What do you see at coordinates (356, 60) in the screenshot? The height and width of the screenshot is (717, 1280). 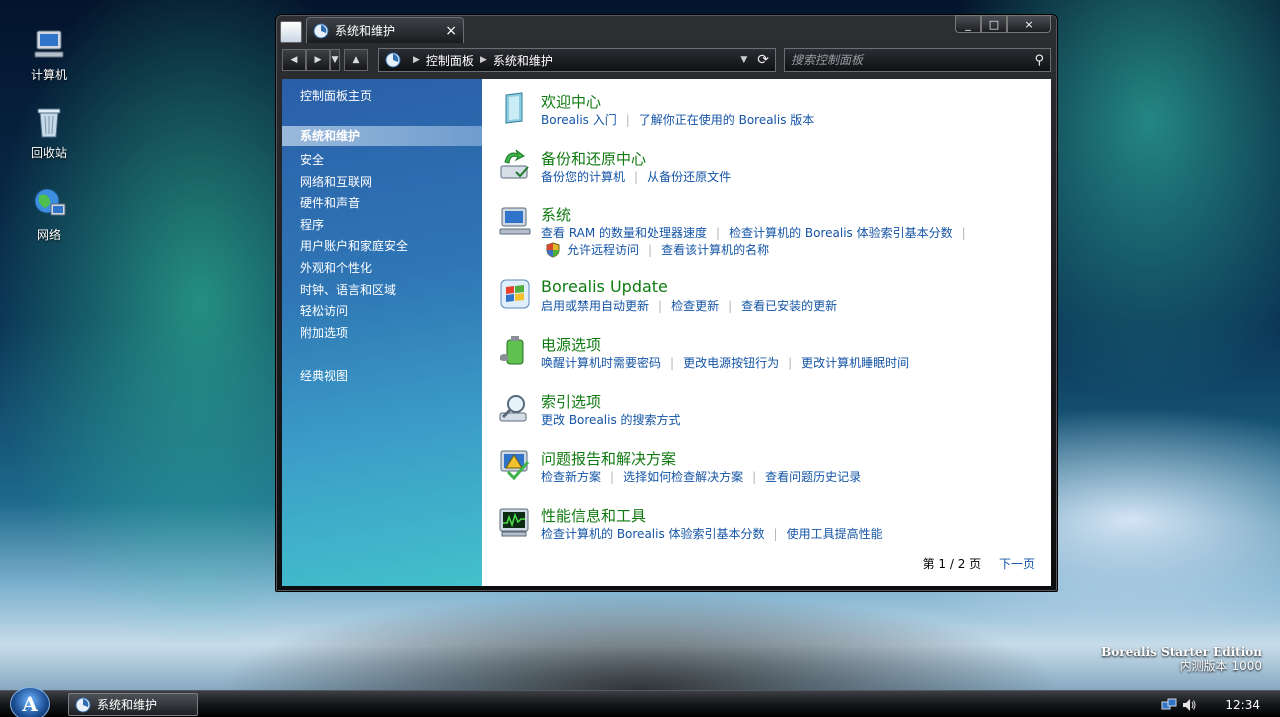 I see `up-button: ▲` at bounding box center [356, 60].